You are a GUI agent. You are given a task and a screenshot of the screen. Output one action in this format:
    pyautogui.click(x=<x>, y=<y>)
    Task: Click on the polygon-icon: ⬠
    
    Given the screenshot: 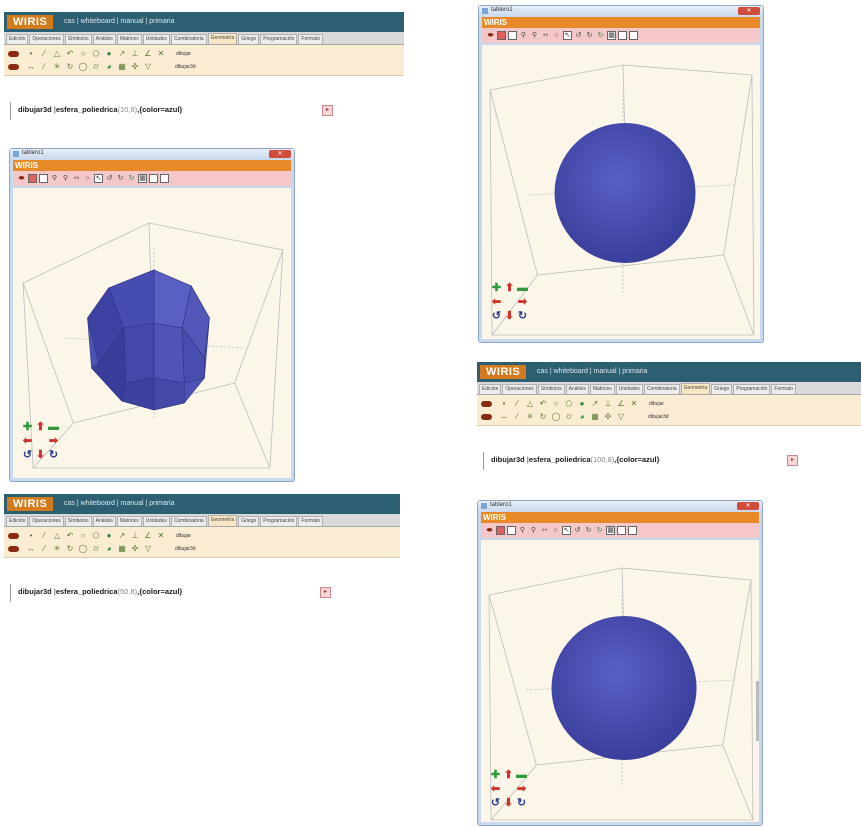 What is the action you would take?
    pyautogui.click(x=96, y=536)
    